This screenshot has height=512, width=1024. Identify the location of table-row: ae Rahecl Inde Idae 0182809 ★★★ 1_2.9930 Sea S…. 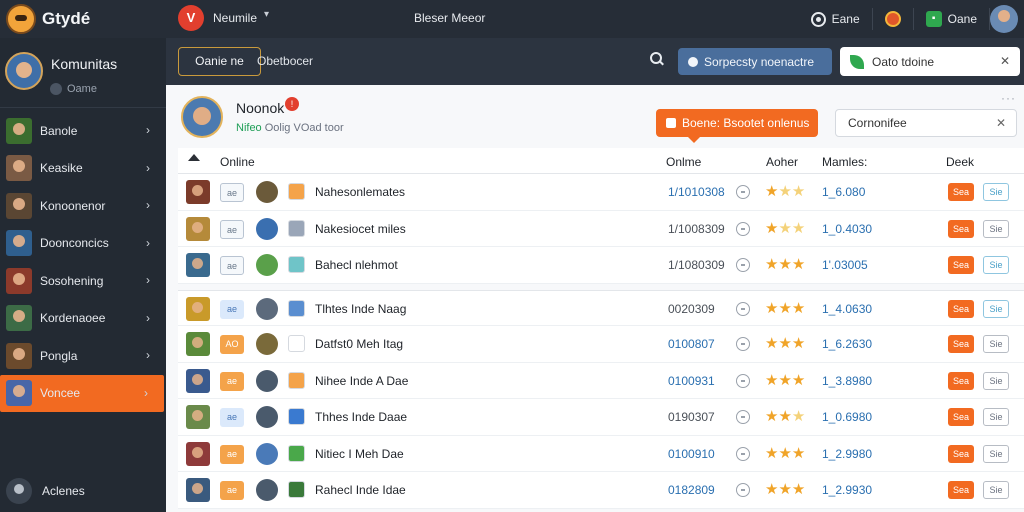
(601, 490).